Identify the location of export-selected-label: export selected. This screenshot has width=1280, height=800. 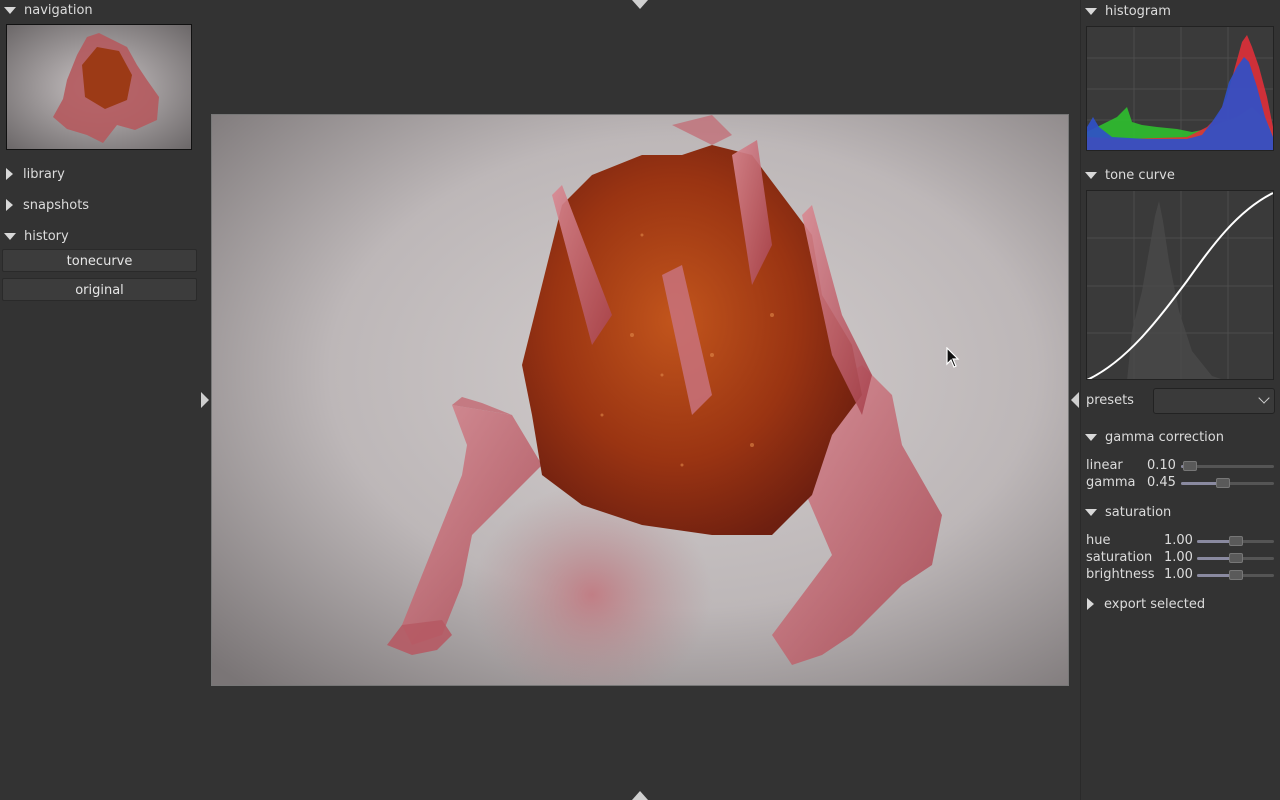
(1155, 604).